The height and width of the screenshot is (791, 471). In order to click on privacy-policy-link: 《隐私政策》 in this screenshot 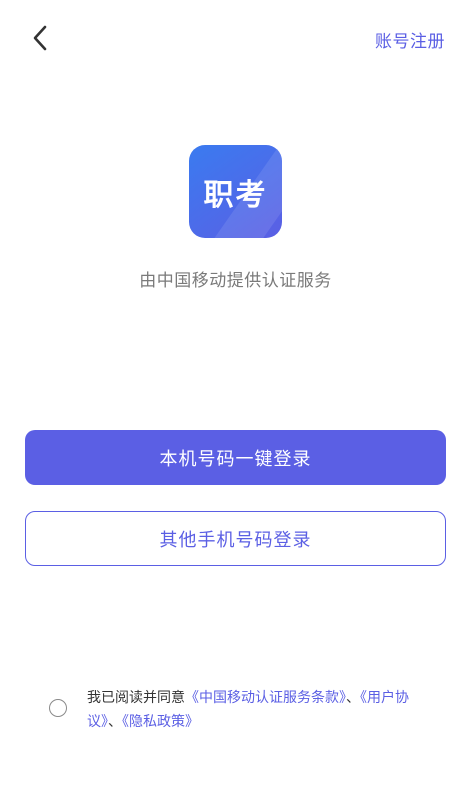, I will do `click(160, 722)`.